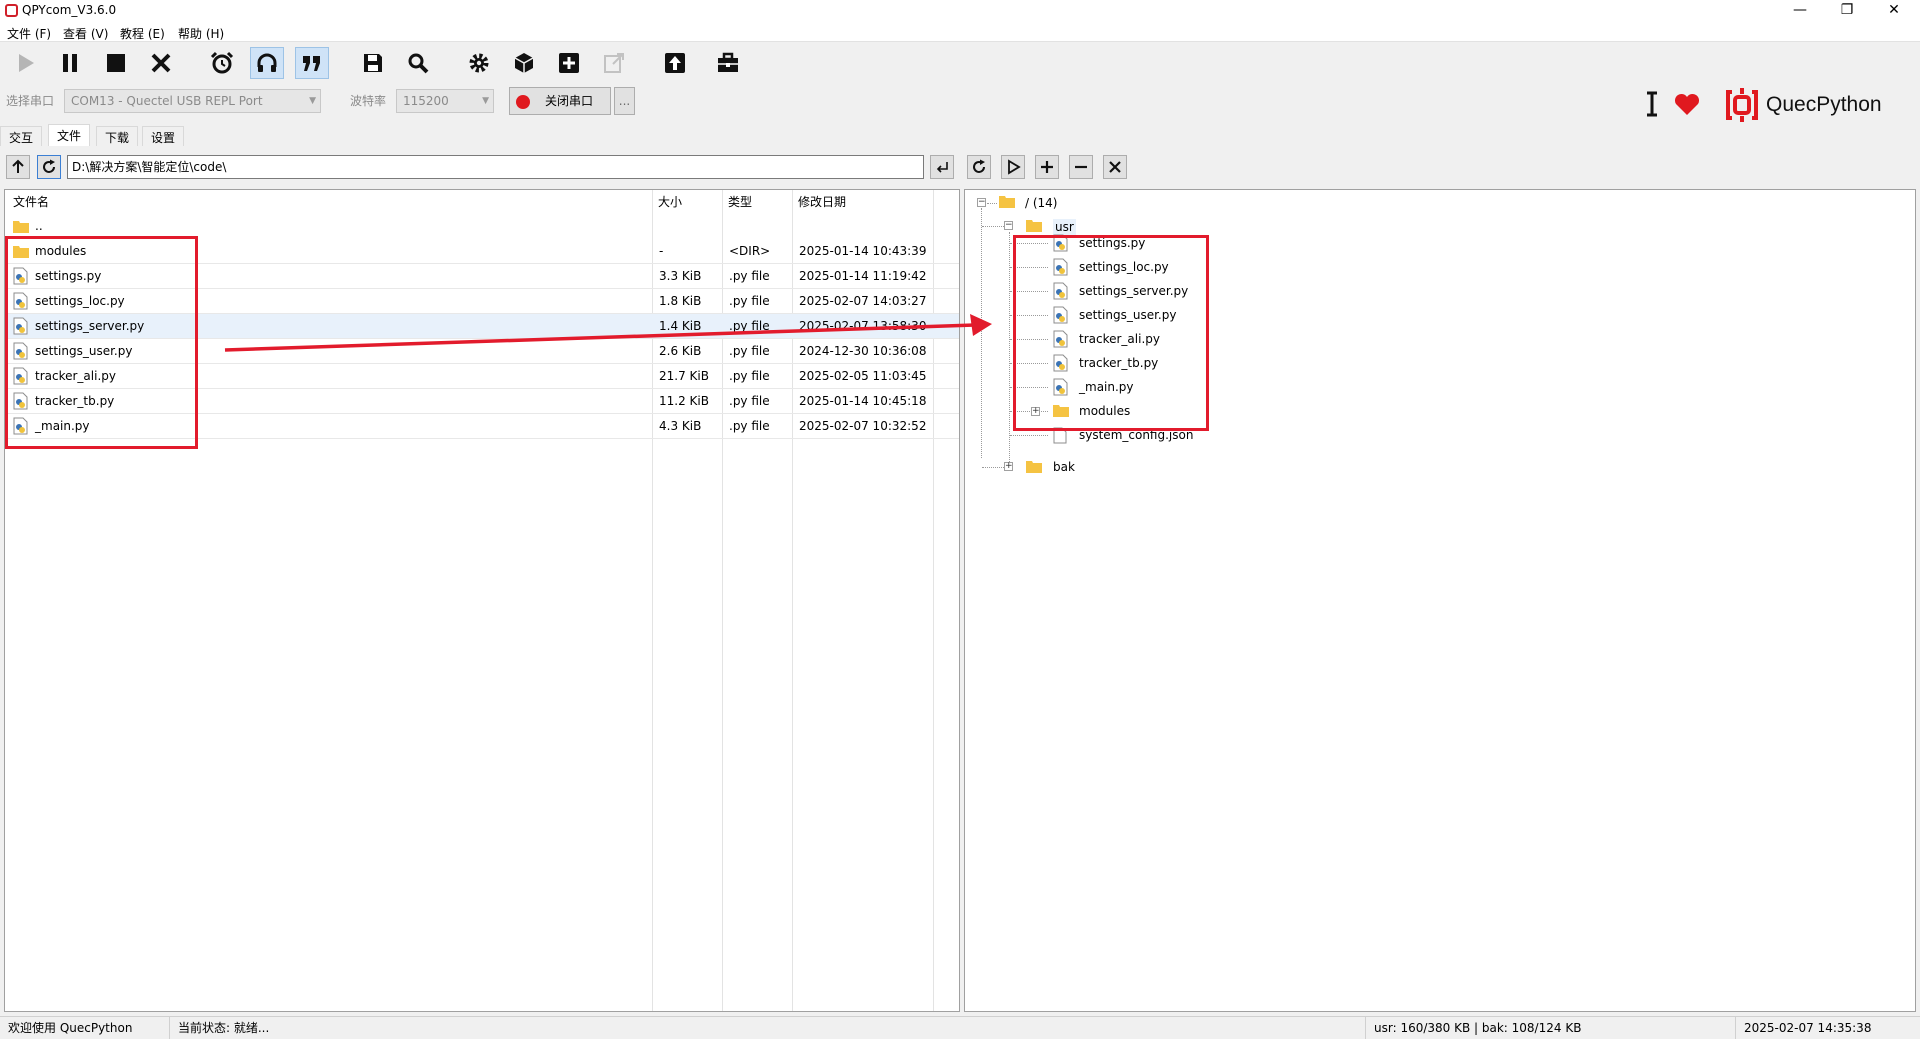  I want to click on play-icon, so click(1014, 167).